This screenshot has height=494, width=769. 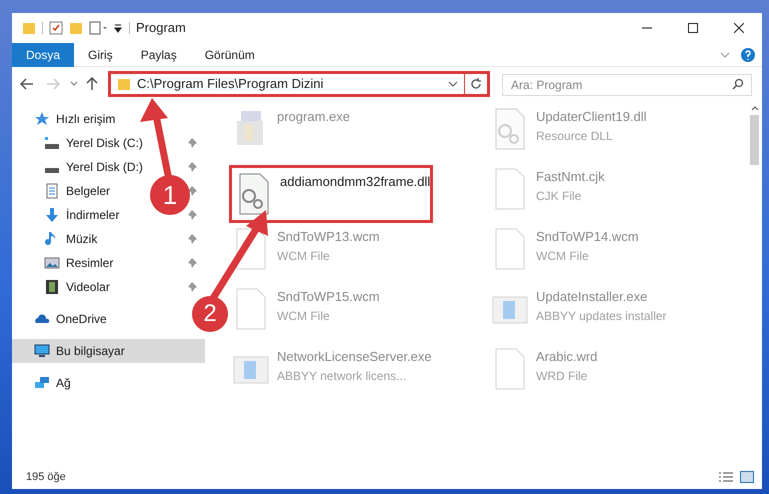 What do you see at coordinates (71, 239) in the screenshot?
I see `nav-item: Müzik` at bounding box center [71, 239].